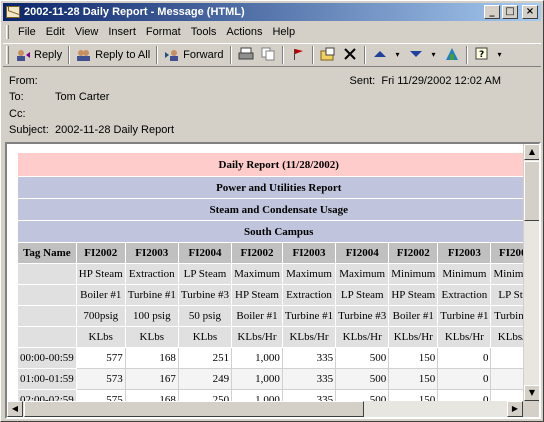 The image size is (544, 422). I want to click on scroll-left-icon: ◀, so click(15, 409).